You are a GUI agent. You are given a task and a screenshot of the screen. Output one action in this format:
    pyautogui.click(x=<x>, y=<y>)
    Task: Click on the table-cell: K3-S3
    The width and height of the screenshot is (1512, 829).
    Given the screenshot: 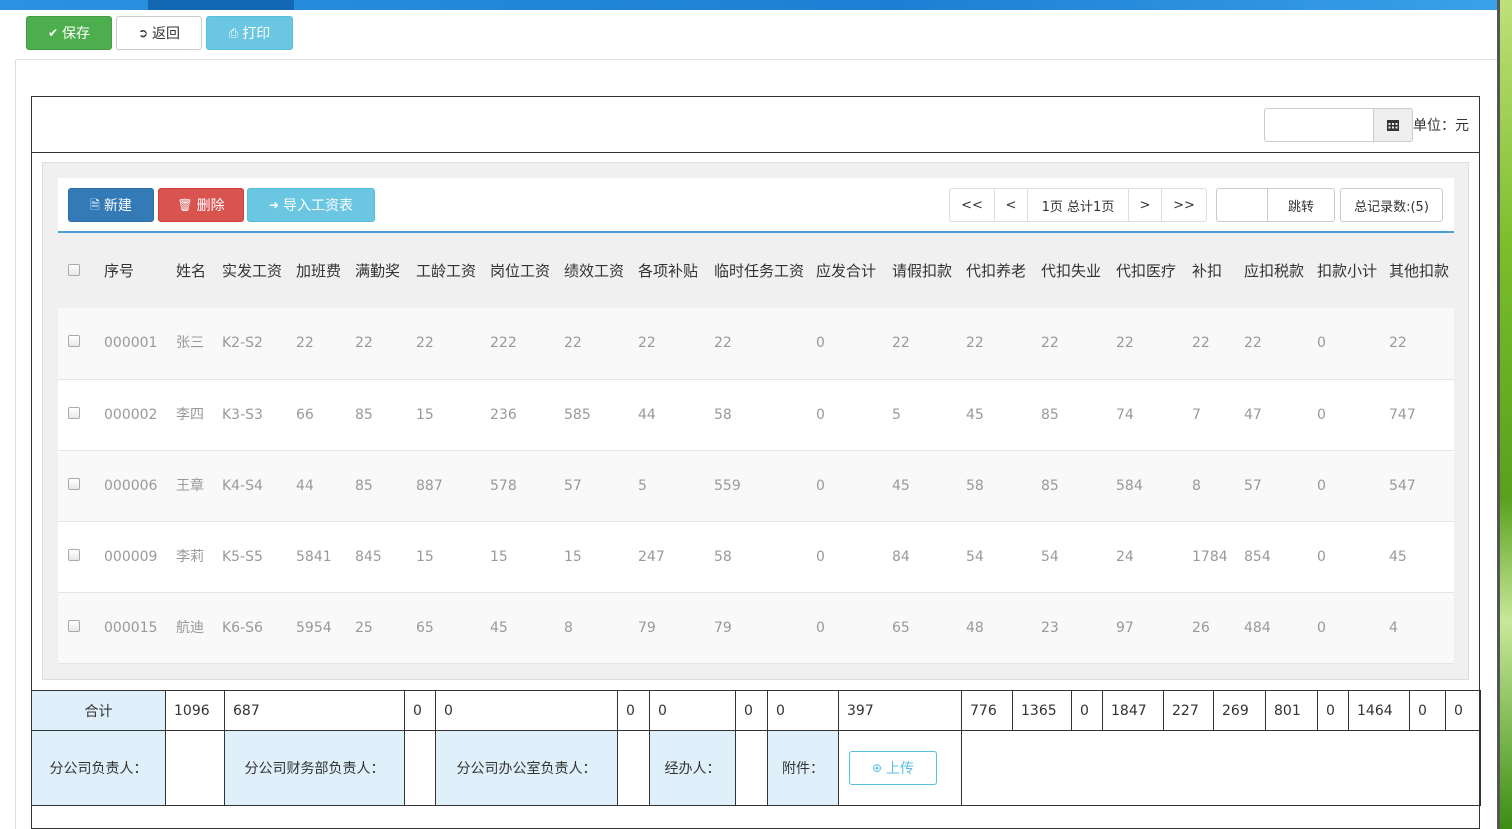 What is the action you would take?
    pyautogui.click(x=255, y=415)
    